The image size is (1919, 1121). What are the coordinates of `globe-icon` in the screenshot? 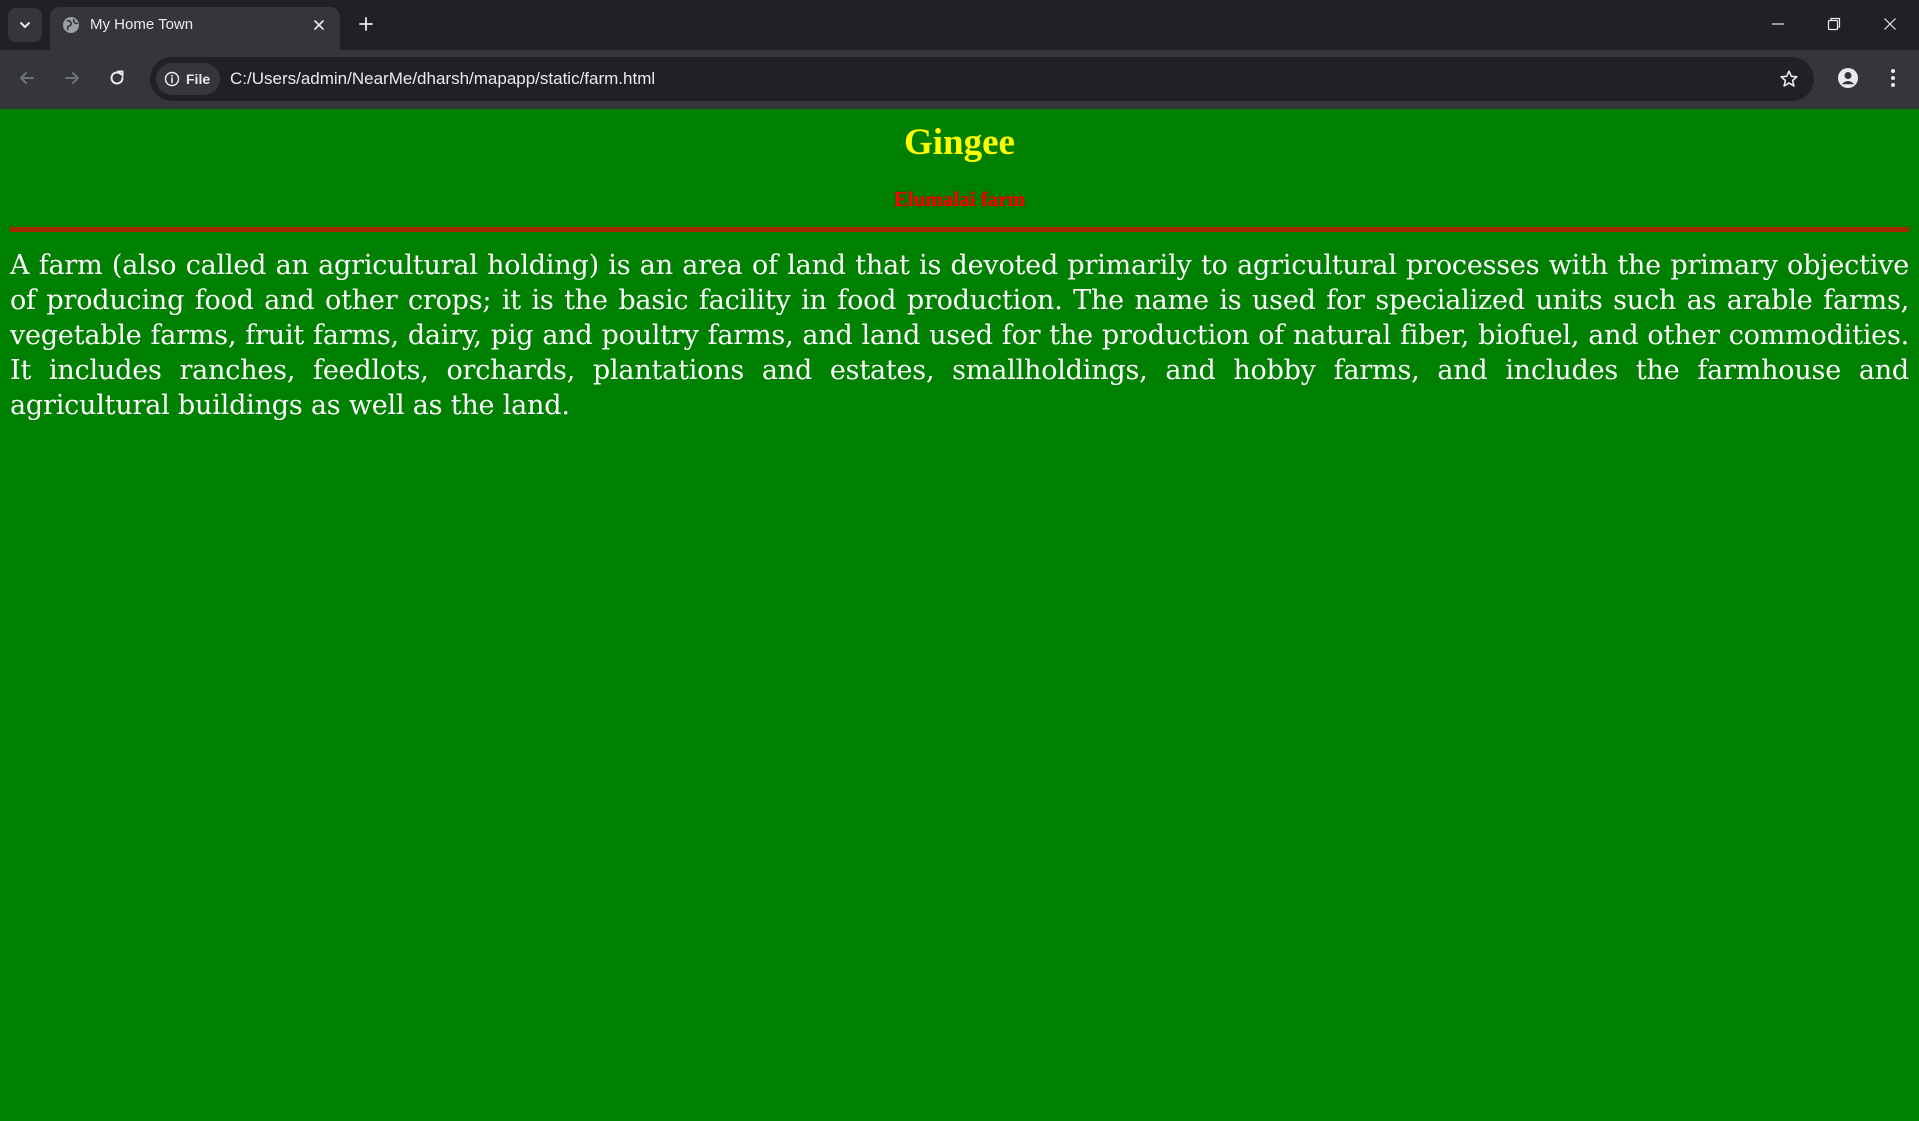 It's located at (71, 25).